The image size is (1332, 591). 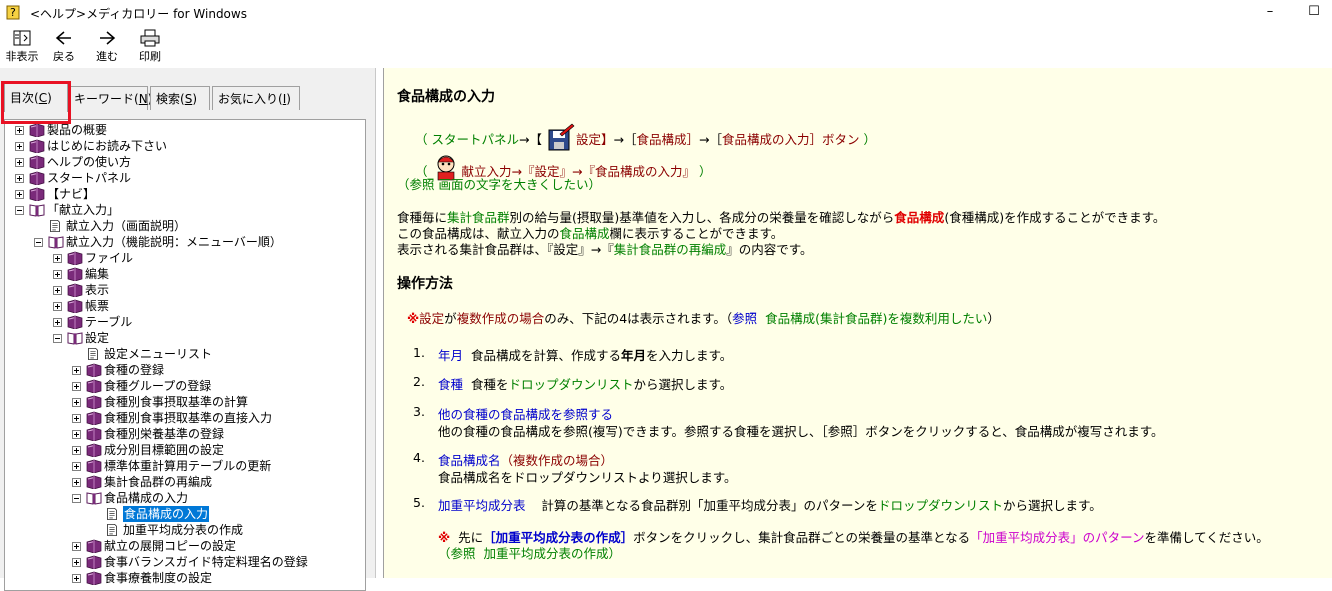 What do you see at coordinates (97, 306) in the screenshot?
I see `tree-item-label: 帳票` at bounding box center [97, 306].